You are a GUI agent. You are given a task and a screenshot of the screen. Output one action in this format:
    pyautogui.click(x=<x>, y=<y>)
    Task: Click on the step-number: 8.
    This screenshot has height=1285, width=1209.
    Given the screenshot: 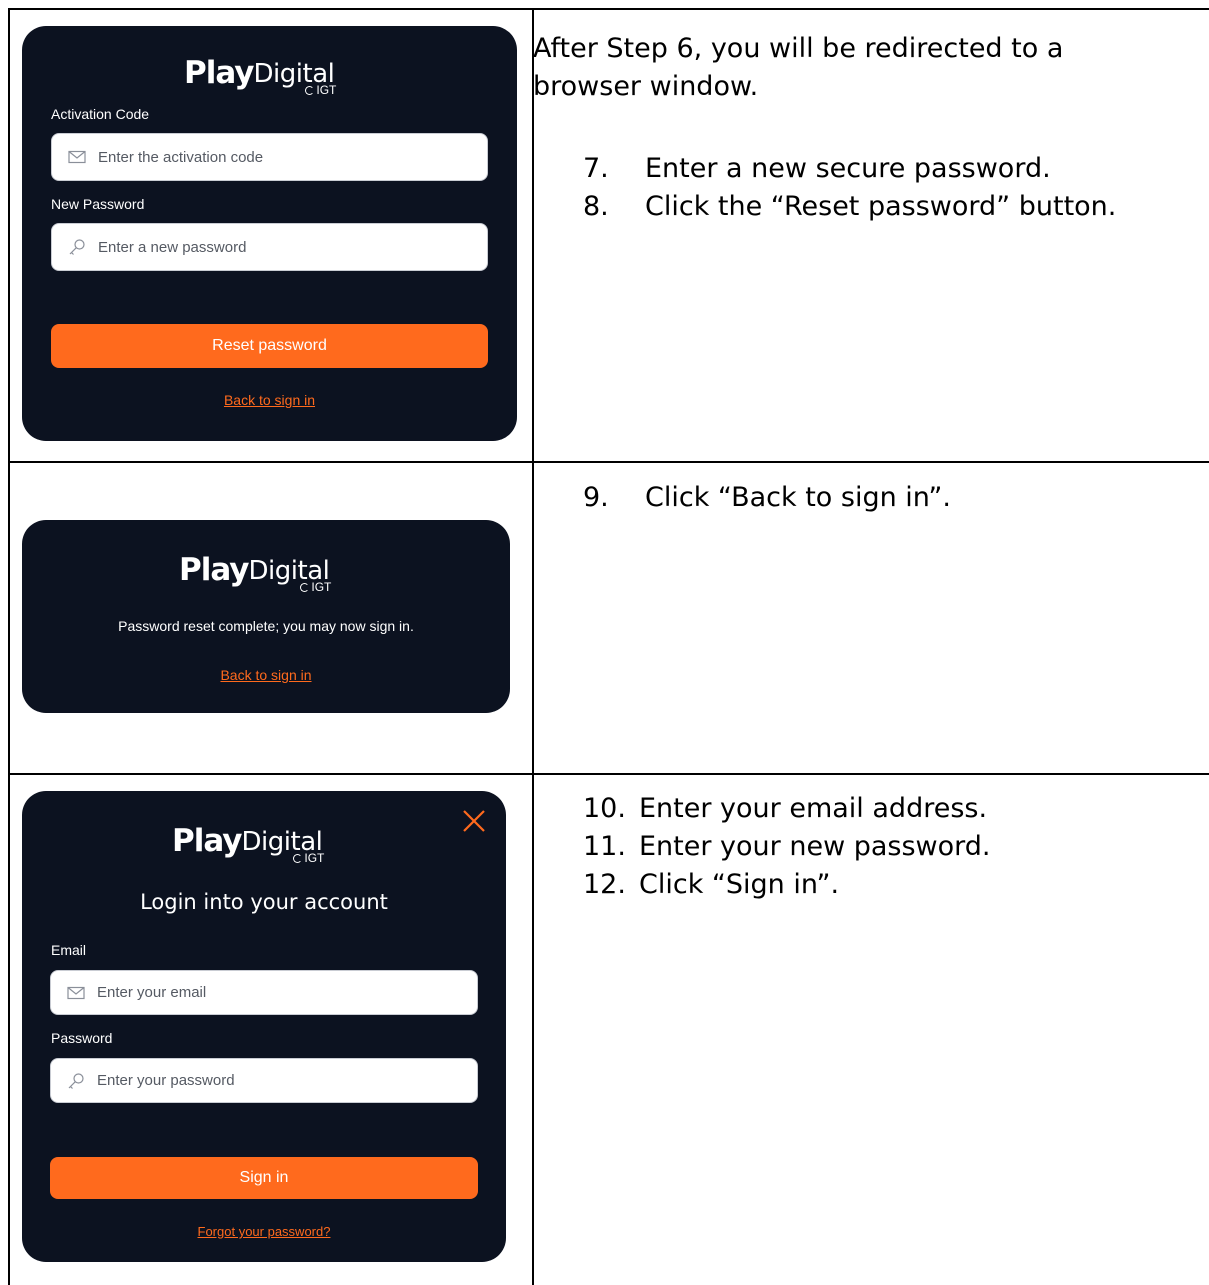 What is the action you would take?
    pyautogui.click(x=596, y=206)
    